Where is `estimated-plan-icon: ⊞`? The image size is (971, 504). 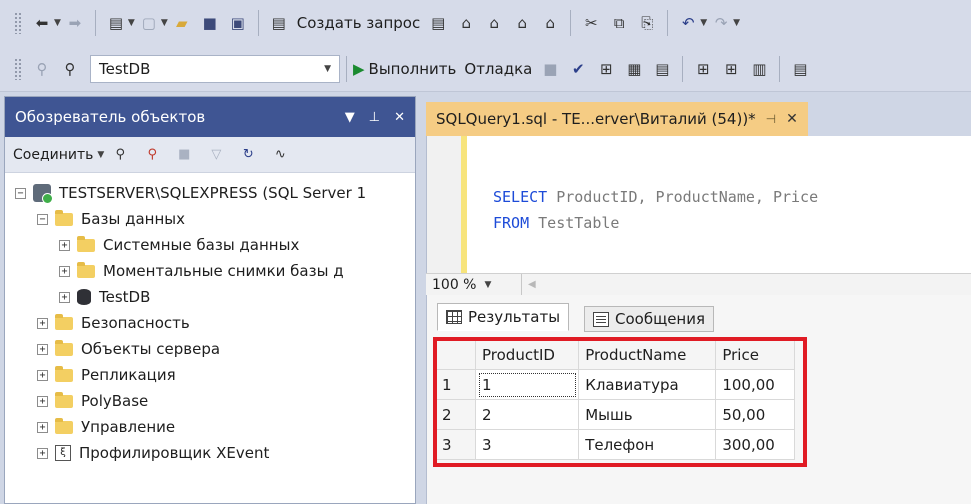 estimated-plan-icon: ⊞ is located at coordinates (606, 69).